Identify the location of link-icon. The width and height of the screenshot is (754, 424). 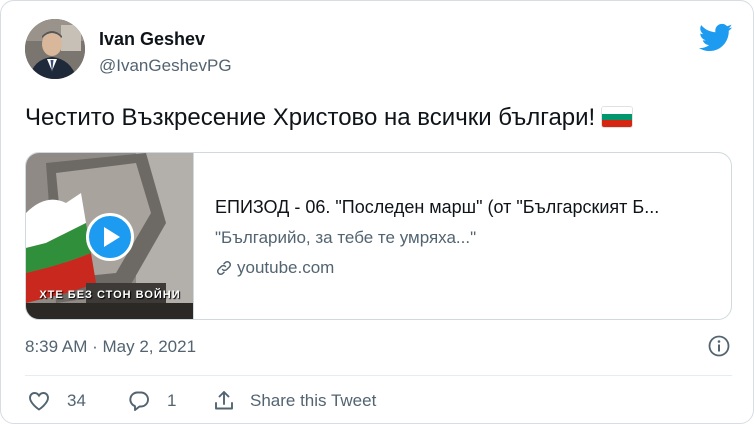
(224, 268).